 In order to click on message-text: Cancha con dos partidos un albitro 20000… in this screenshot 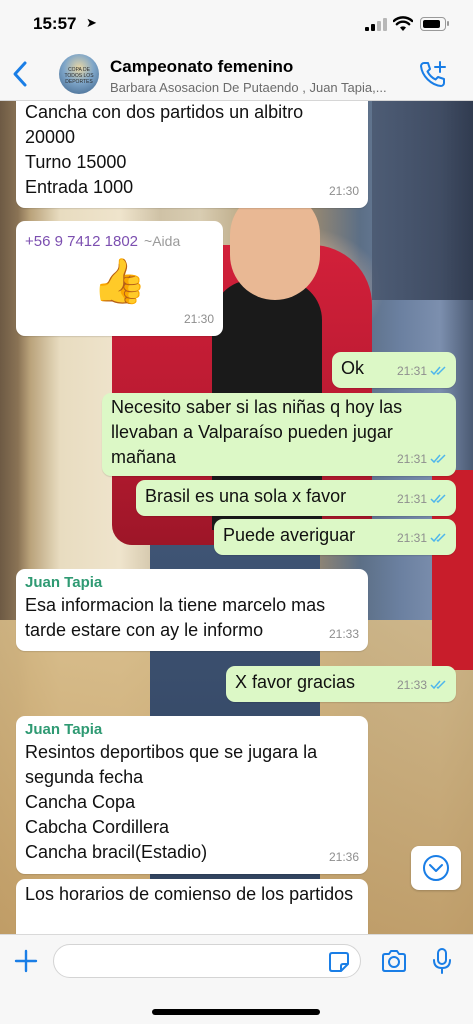, I will do `click(164, 149)`.